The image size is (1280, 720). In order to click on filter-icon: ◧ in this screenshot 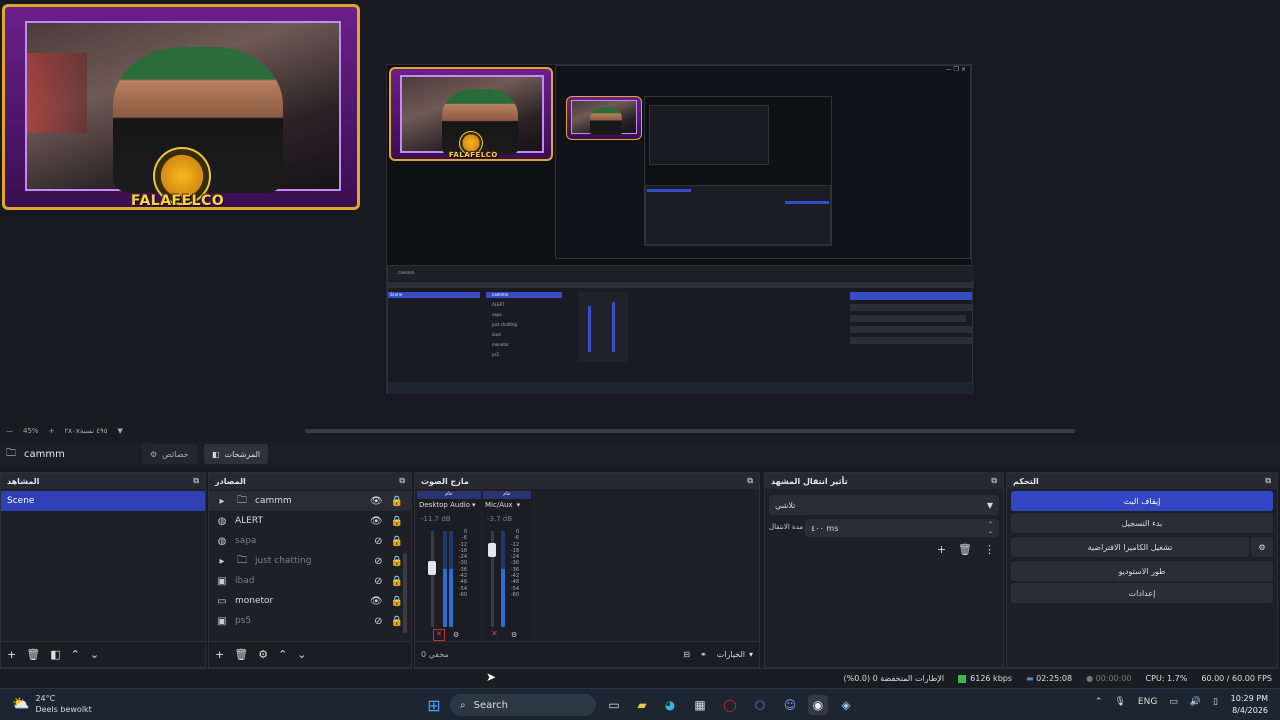, I will do `click(55, 654)`.